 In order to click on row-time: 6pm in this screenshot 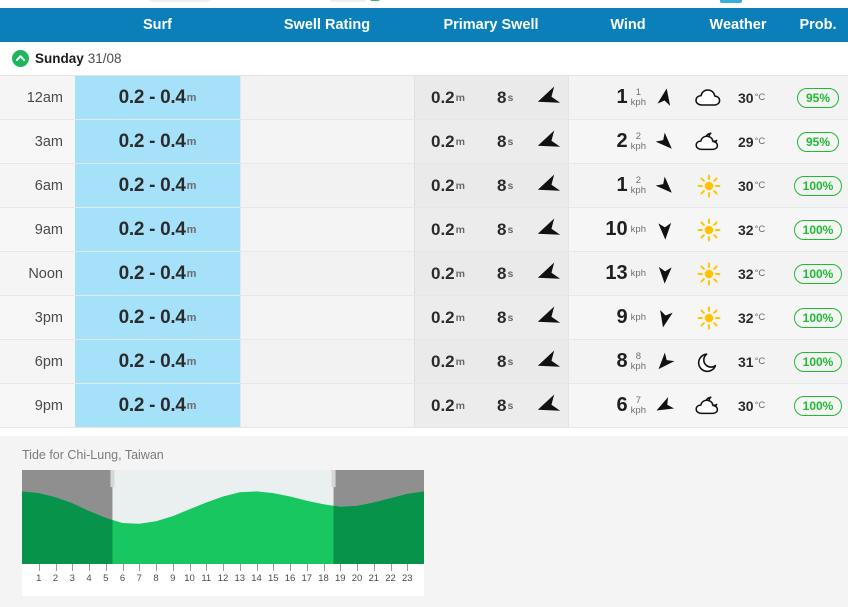, I will do `click(37, 361)`.